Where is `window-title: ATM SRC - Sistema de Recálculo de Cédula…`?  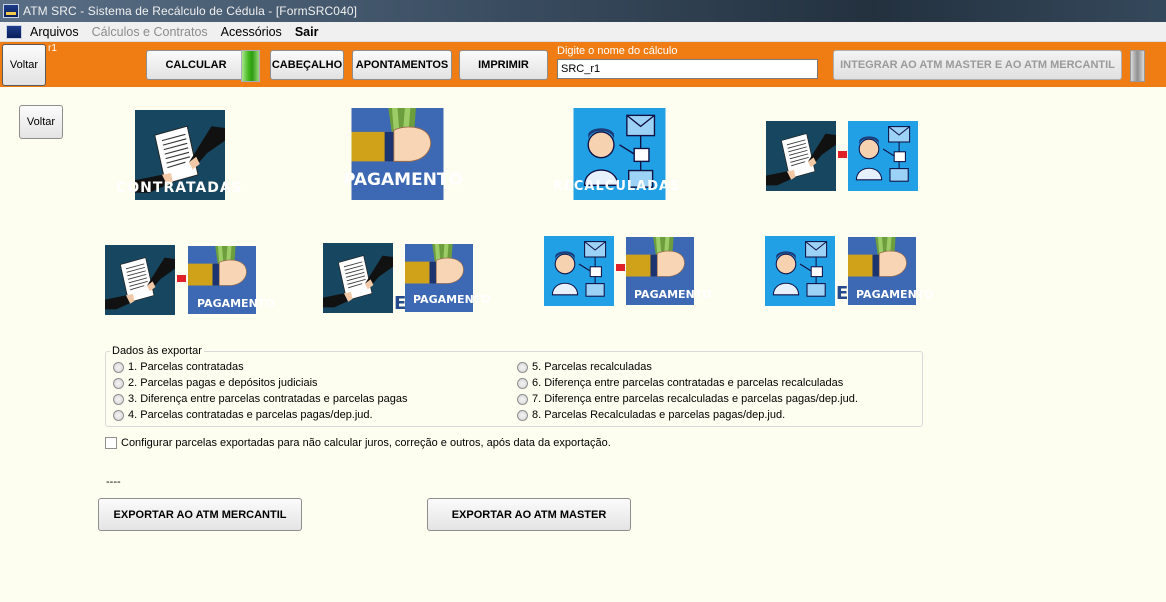 window-title: ATM SRC - Sistema de Recálculo de Cédula… is located at coordinates (190, 11).